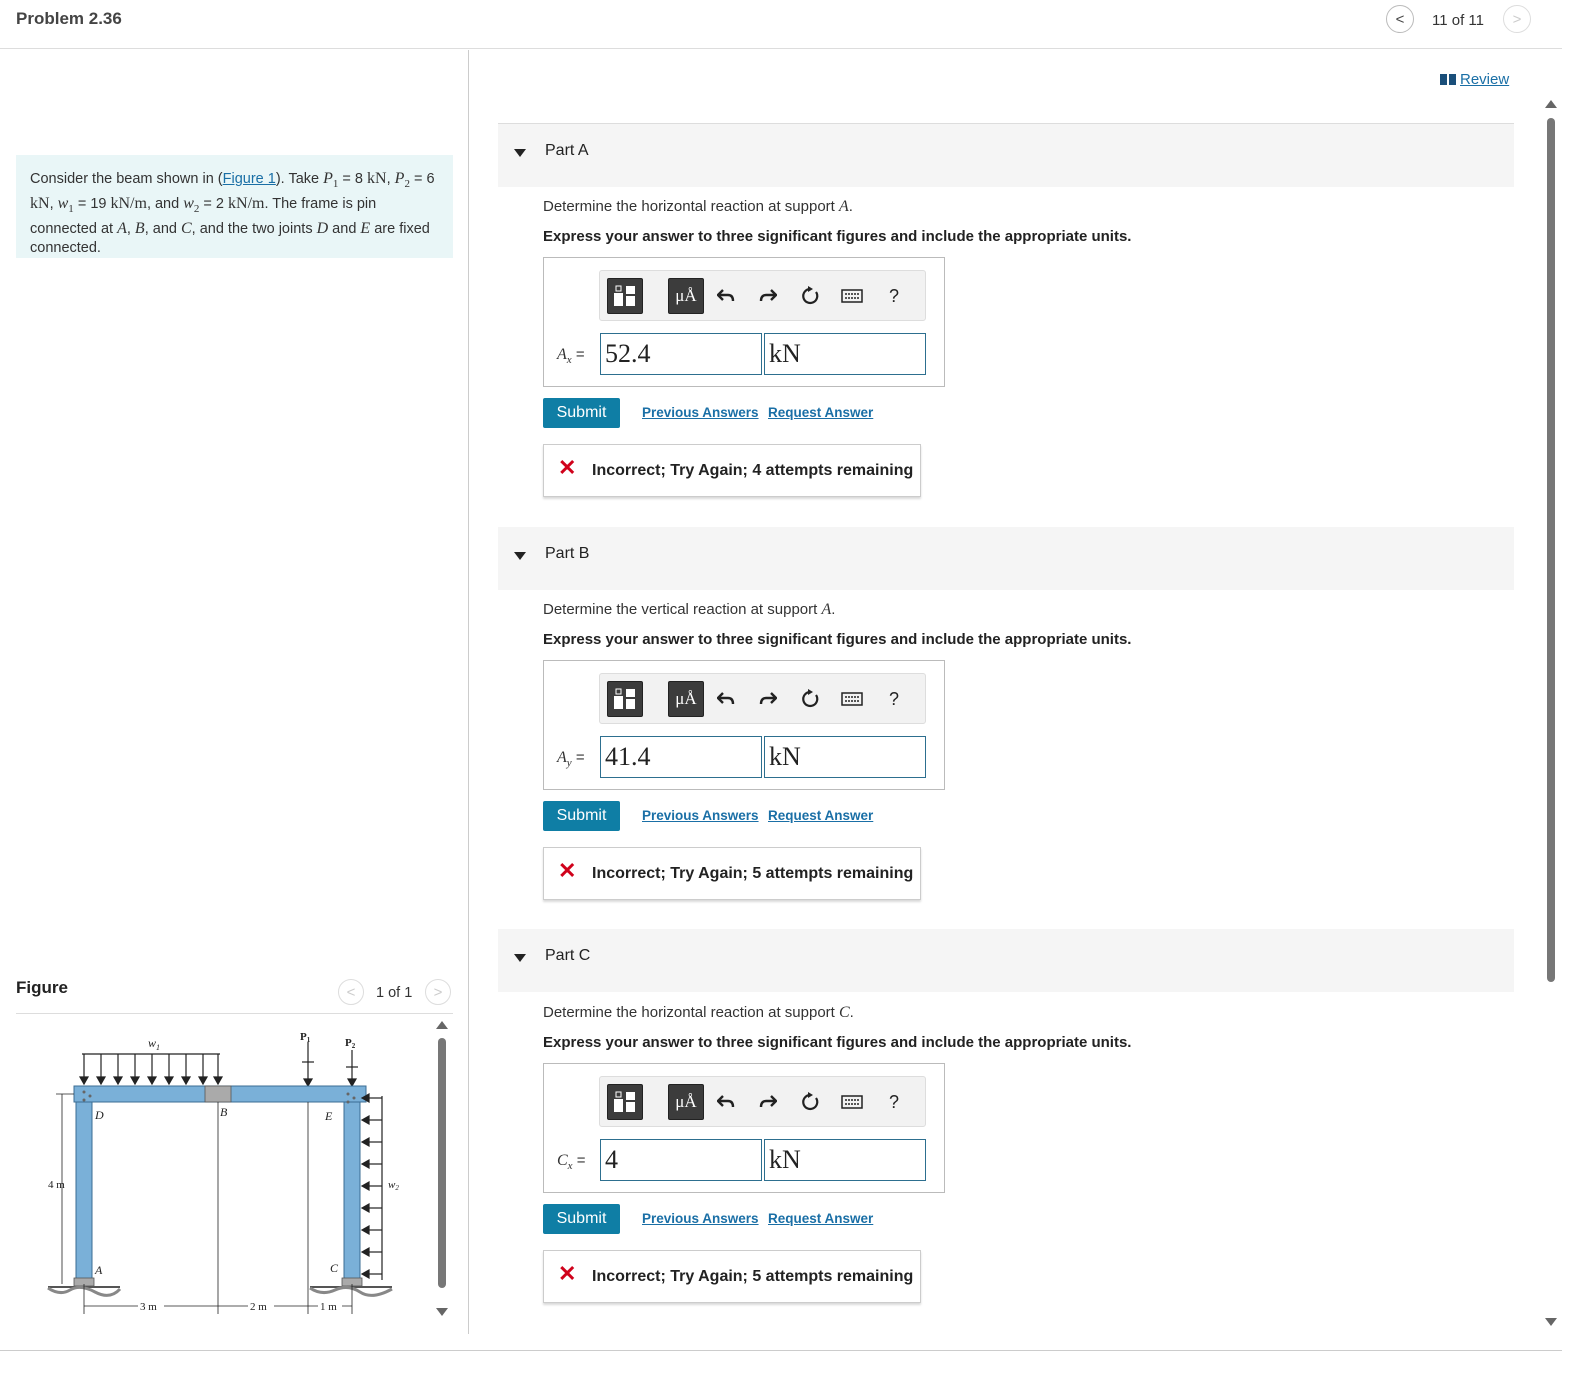 The image size is (1580, 1375). Describe the element at coordinates (148, 1307) in the screenshot. I see `dim-3m: 3 m` at that location.